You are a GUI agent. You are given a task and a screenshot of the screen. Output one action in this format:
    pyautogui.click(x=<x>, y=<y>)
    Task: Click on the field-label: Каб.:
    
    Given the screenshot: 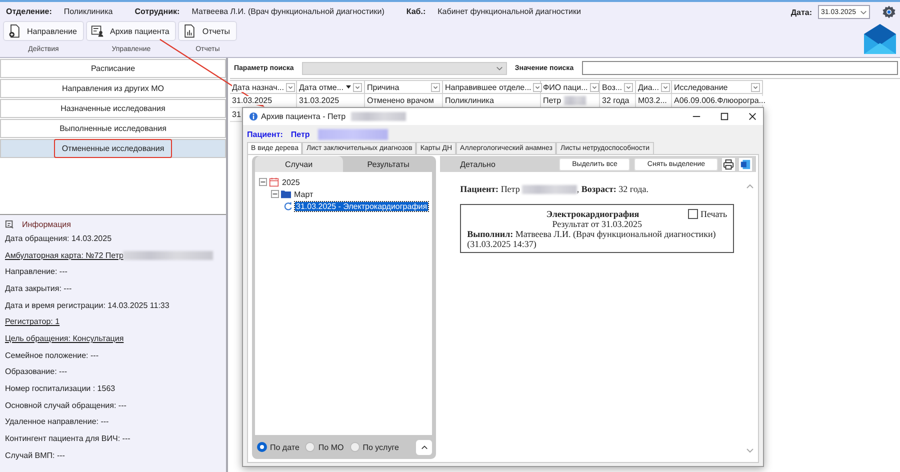 What is the action you would take?
    pyautogui.click(x=416, y=11)
    